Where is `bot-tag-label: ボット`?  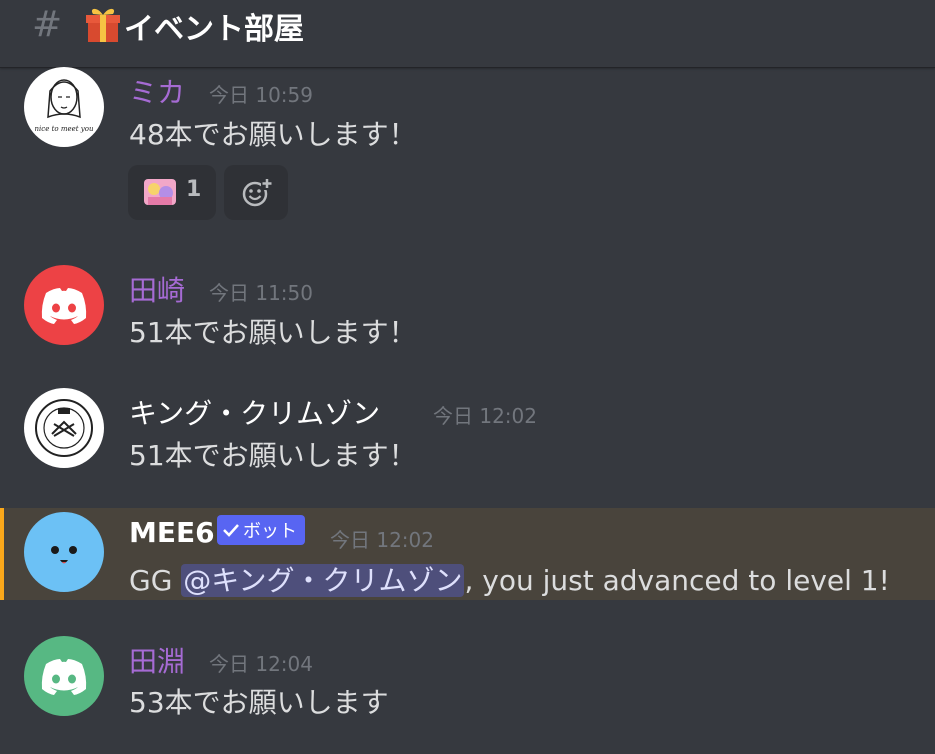
bot-tag-label: ボット is located at coordinates (270, 531).